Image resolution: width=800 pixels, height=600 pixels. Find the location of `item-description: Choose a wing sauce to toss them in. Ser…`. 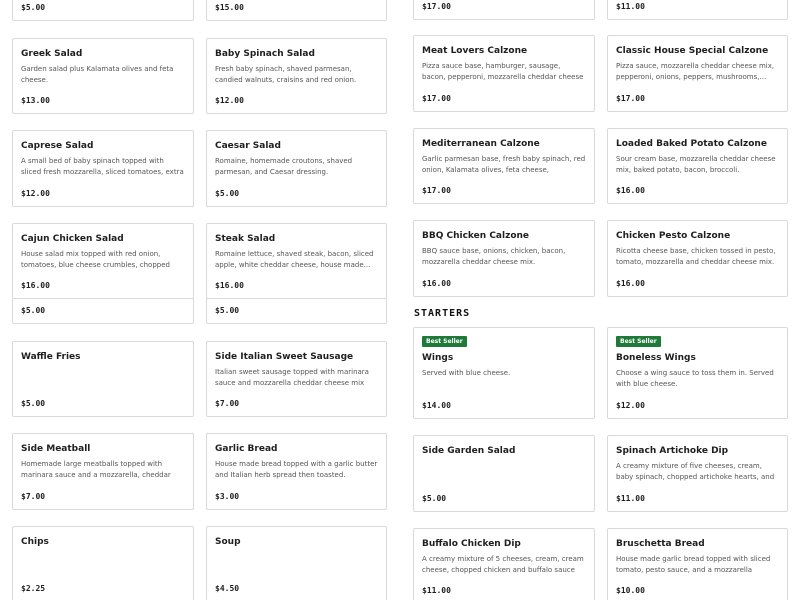

item-description: Choose a wing sauce to toss them in. Ser… is located at coordinates (695, 378).